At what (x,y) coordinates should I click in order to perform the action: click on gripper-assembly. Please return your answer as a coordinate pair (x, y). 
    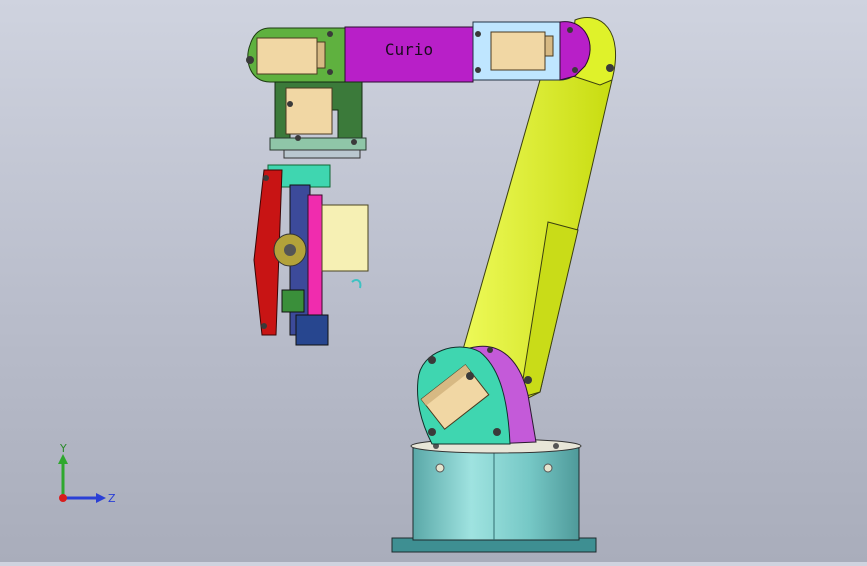
    Looking at the image, I should click on (311, 255).